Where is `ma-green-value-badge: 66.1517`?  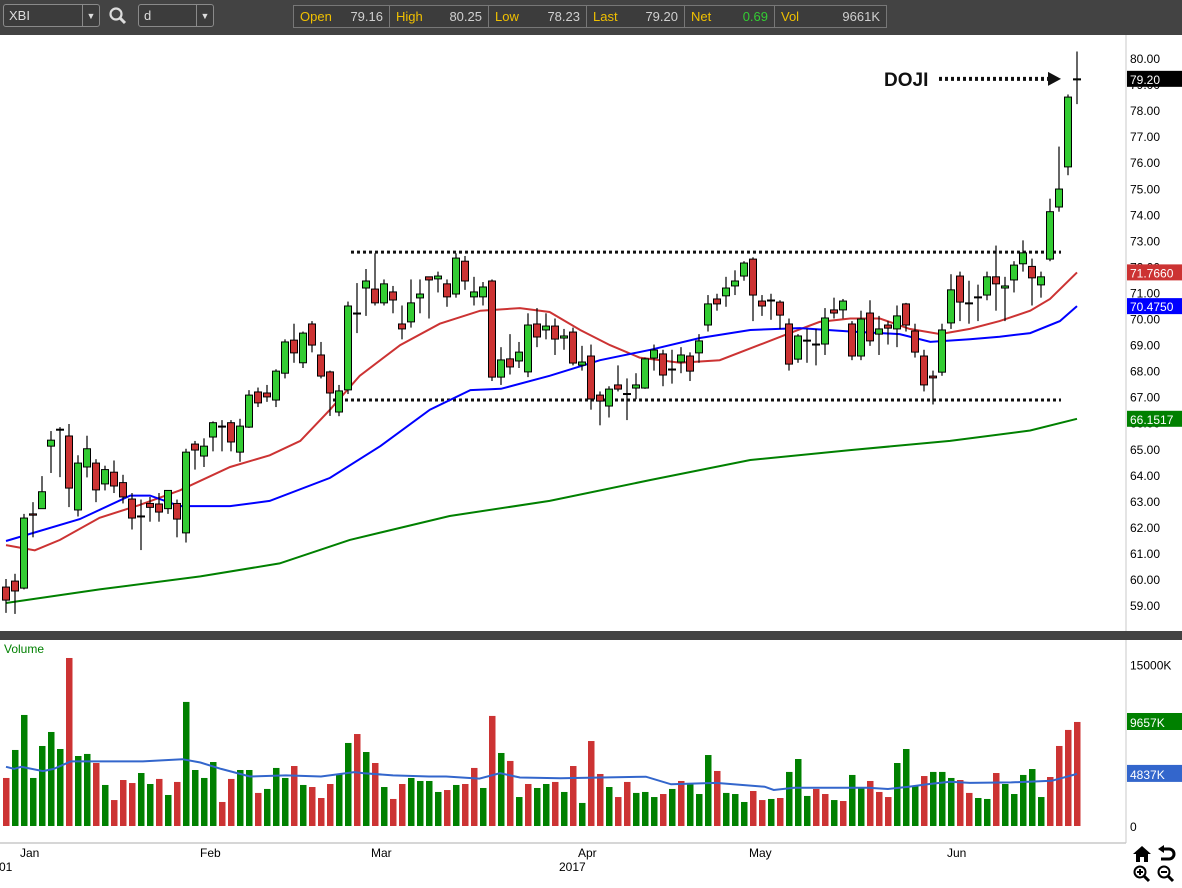 ma-green-value-badge: 66.1517 is located at coordinates (1152, 420).